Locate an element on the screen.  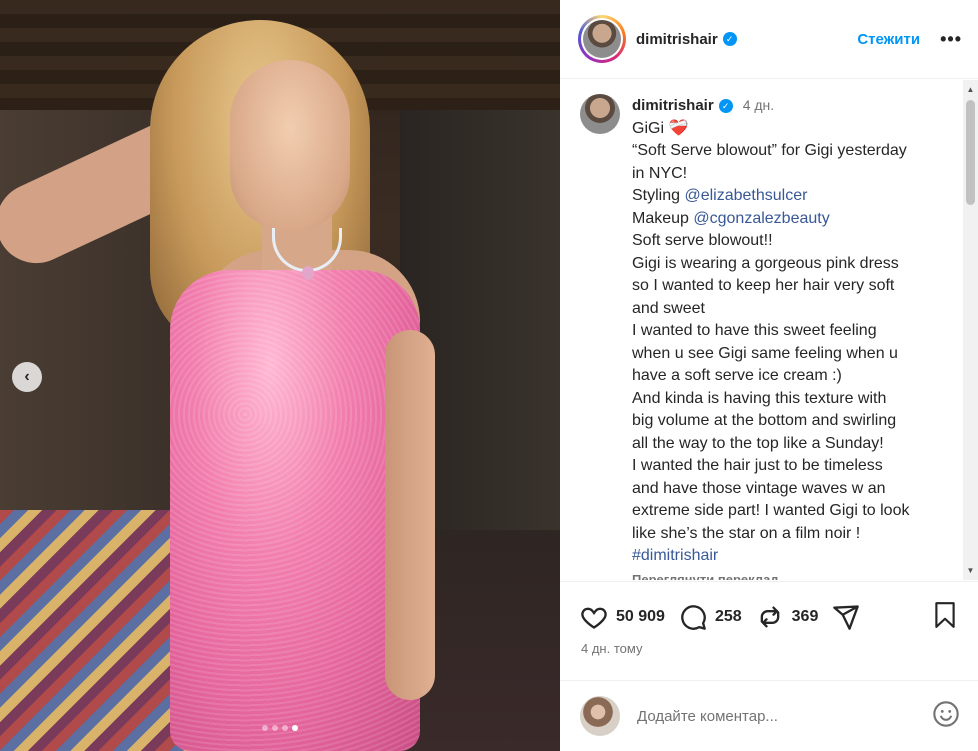
caption-line-text: Soft serve blowout!! is located at coordinates (702, 240).